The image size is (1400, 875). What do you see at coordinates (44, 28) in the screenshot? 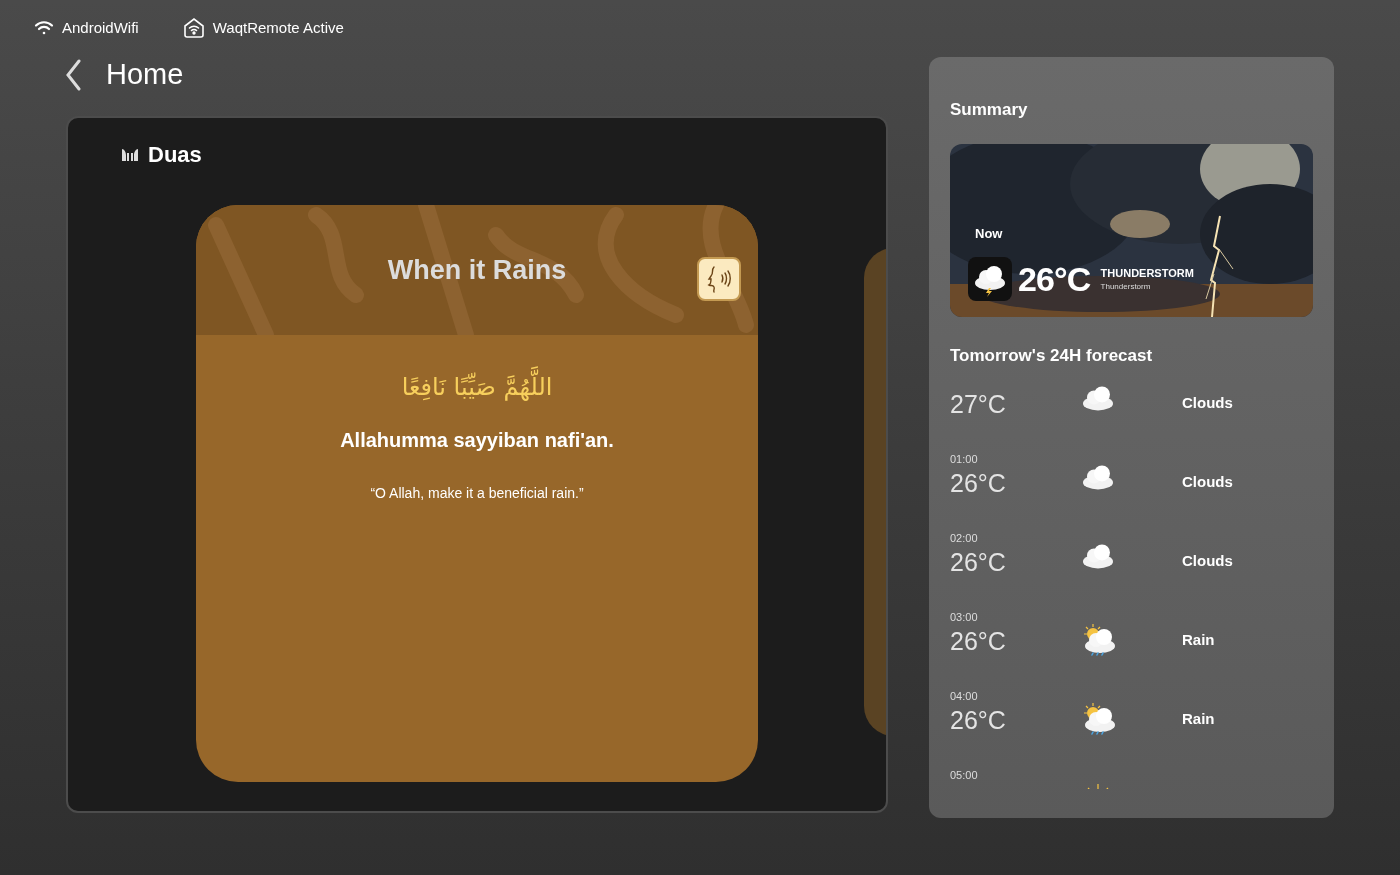
I see `wifi-icon` at bounding box center [44, 28].